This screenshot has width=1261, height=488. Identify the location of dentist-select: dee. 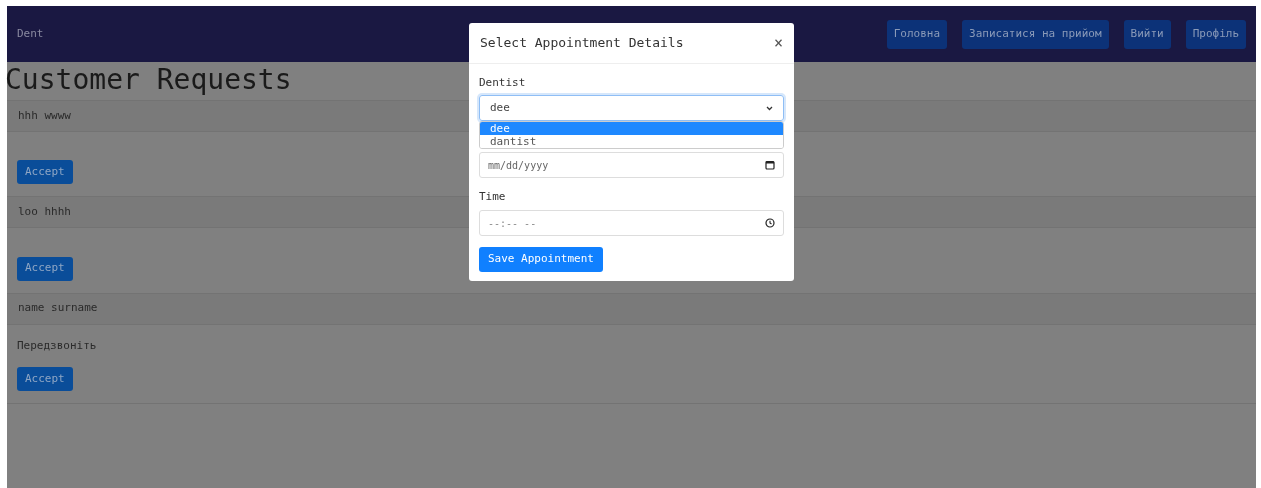
(631, 108).